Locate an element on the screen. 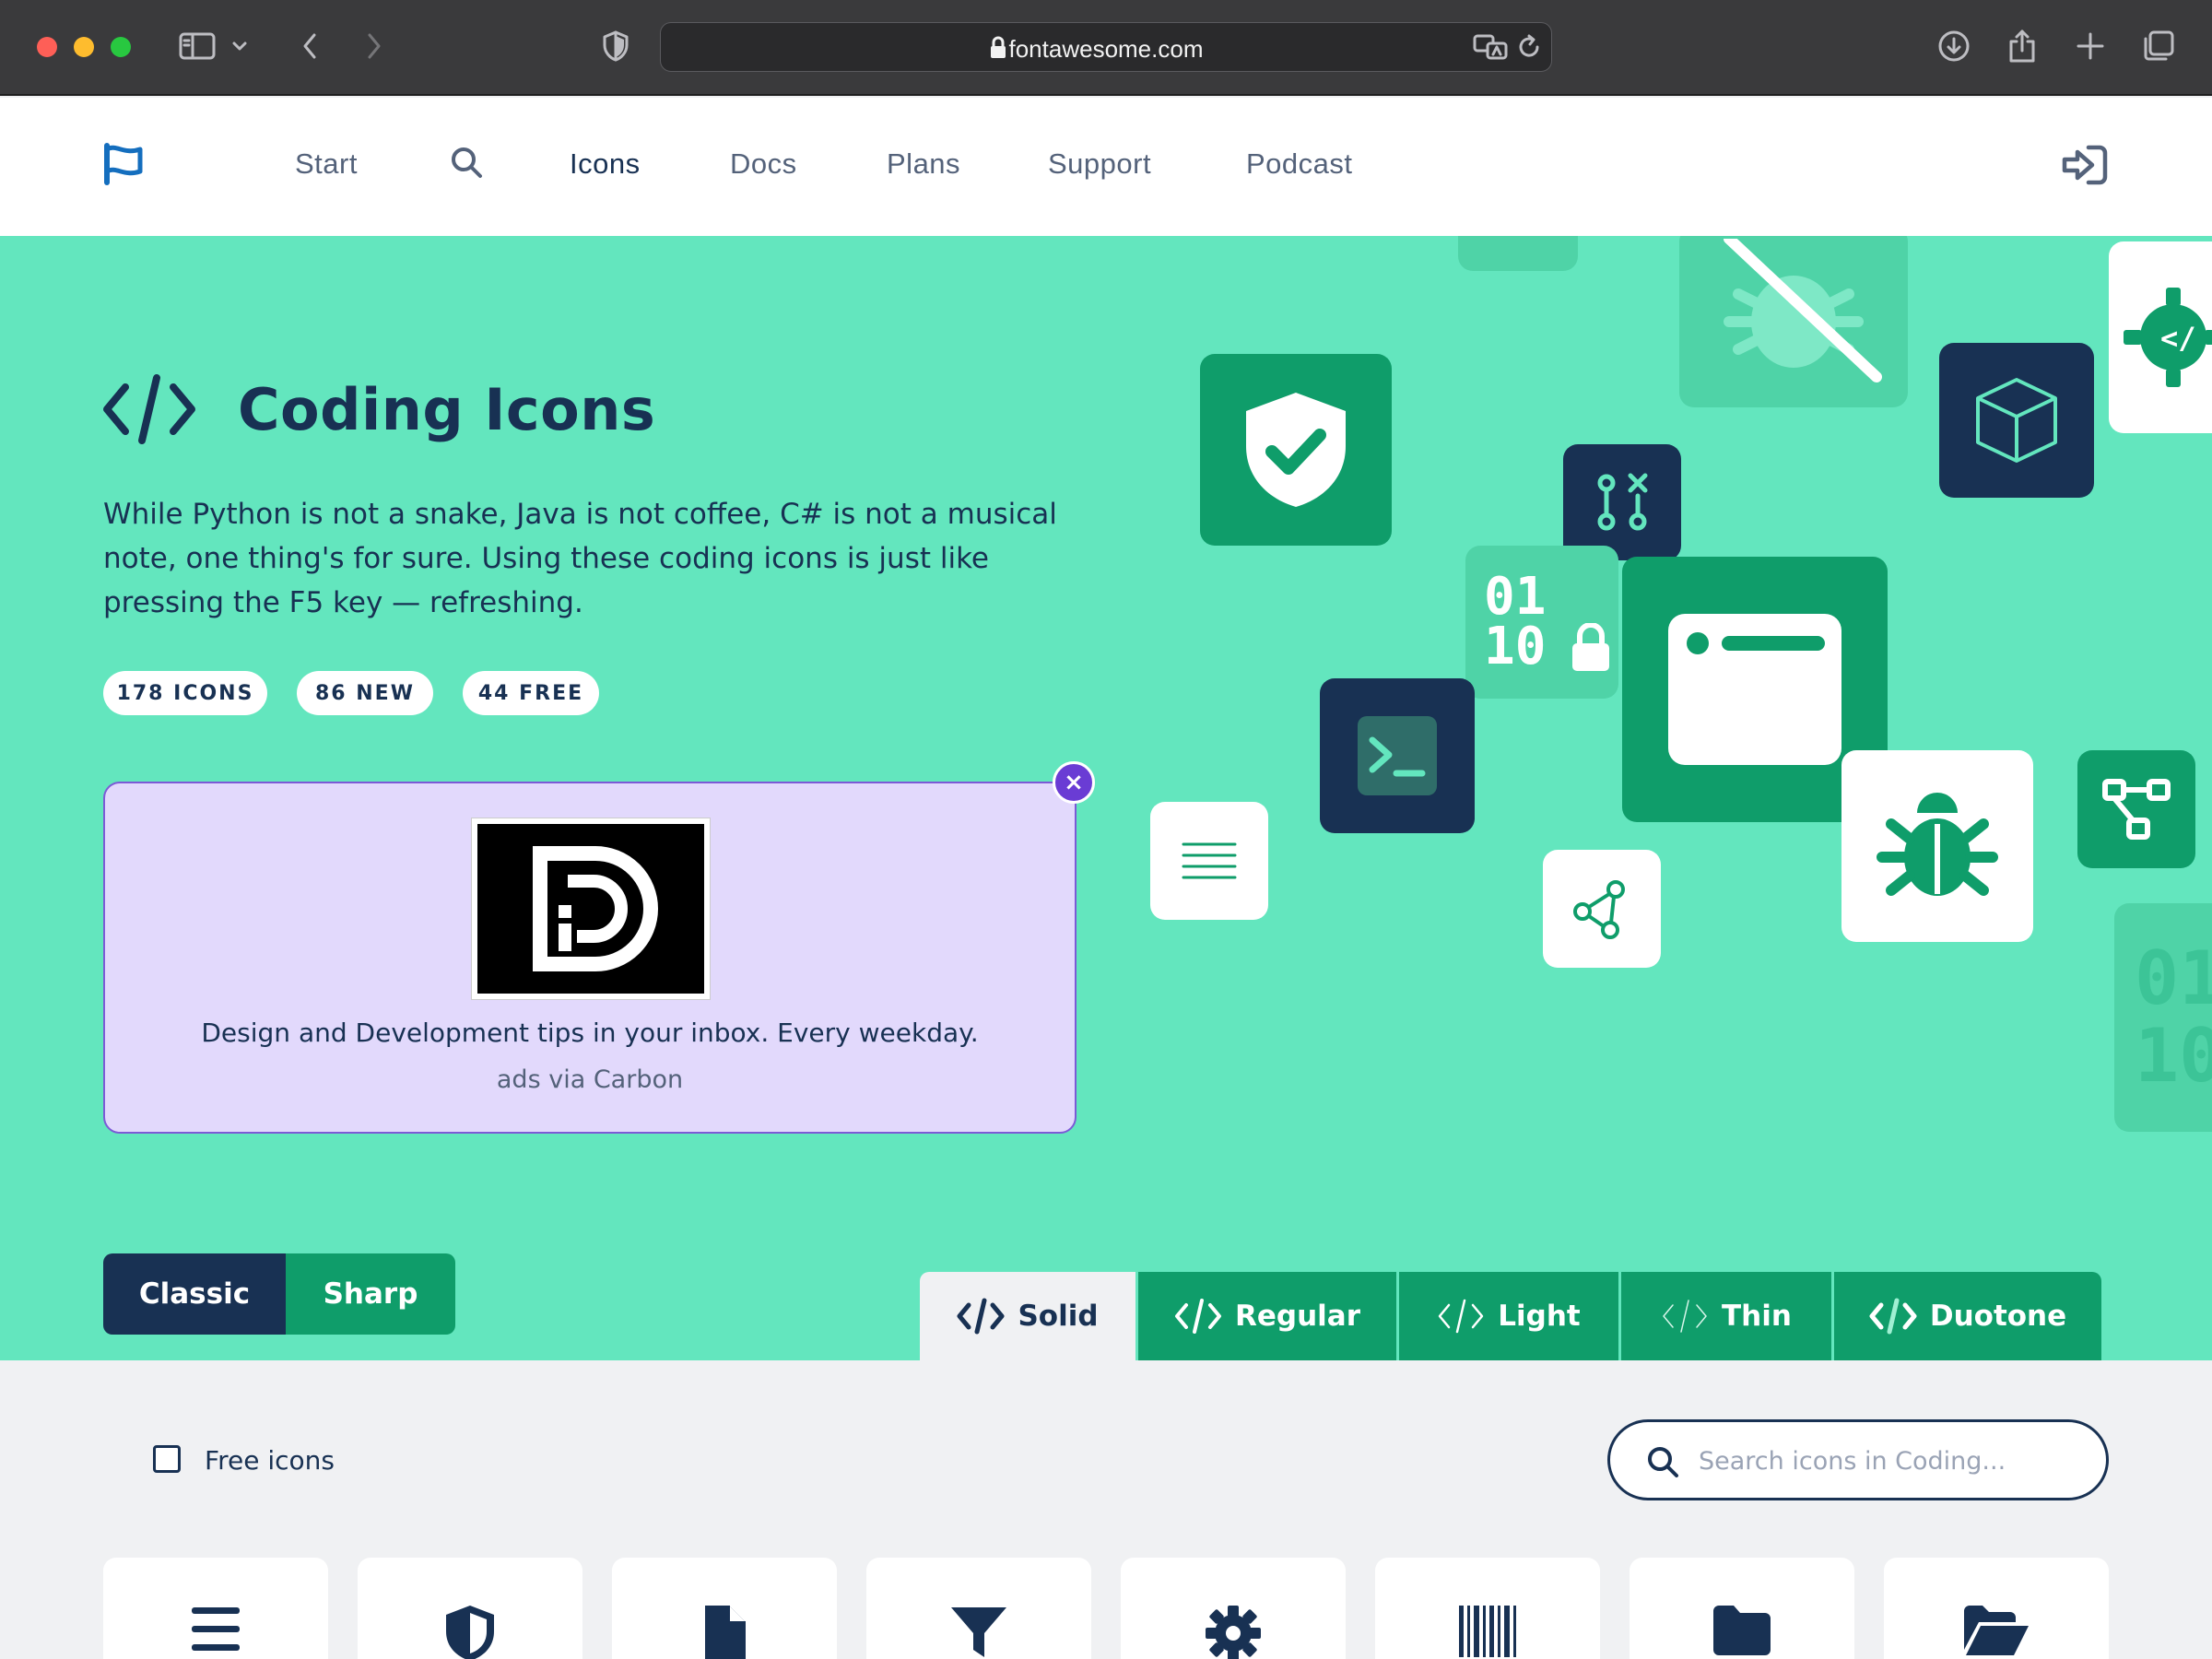  share-nodes-icon is located at coordinates (1602, 909).